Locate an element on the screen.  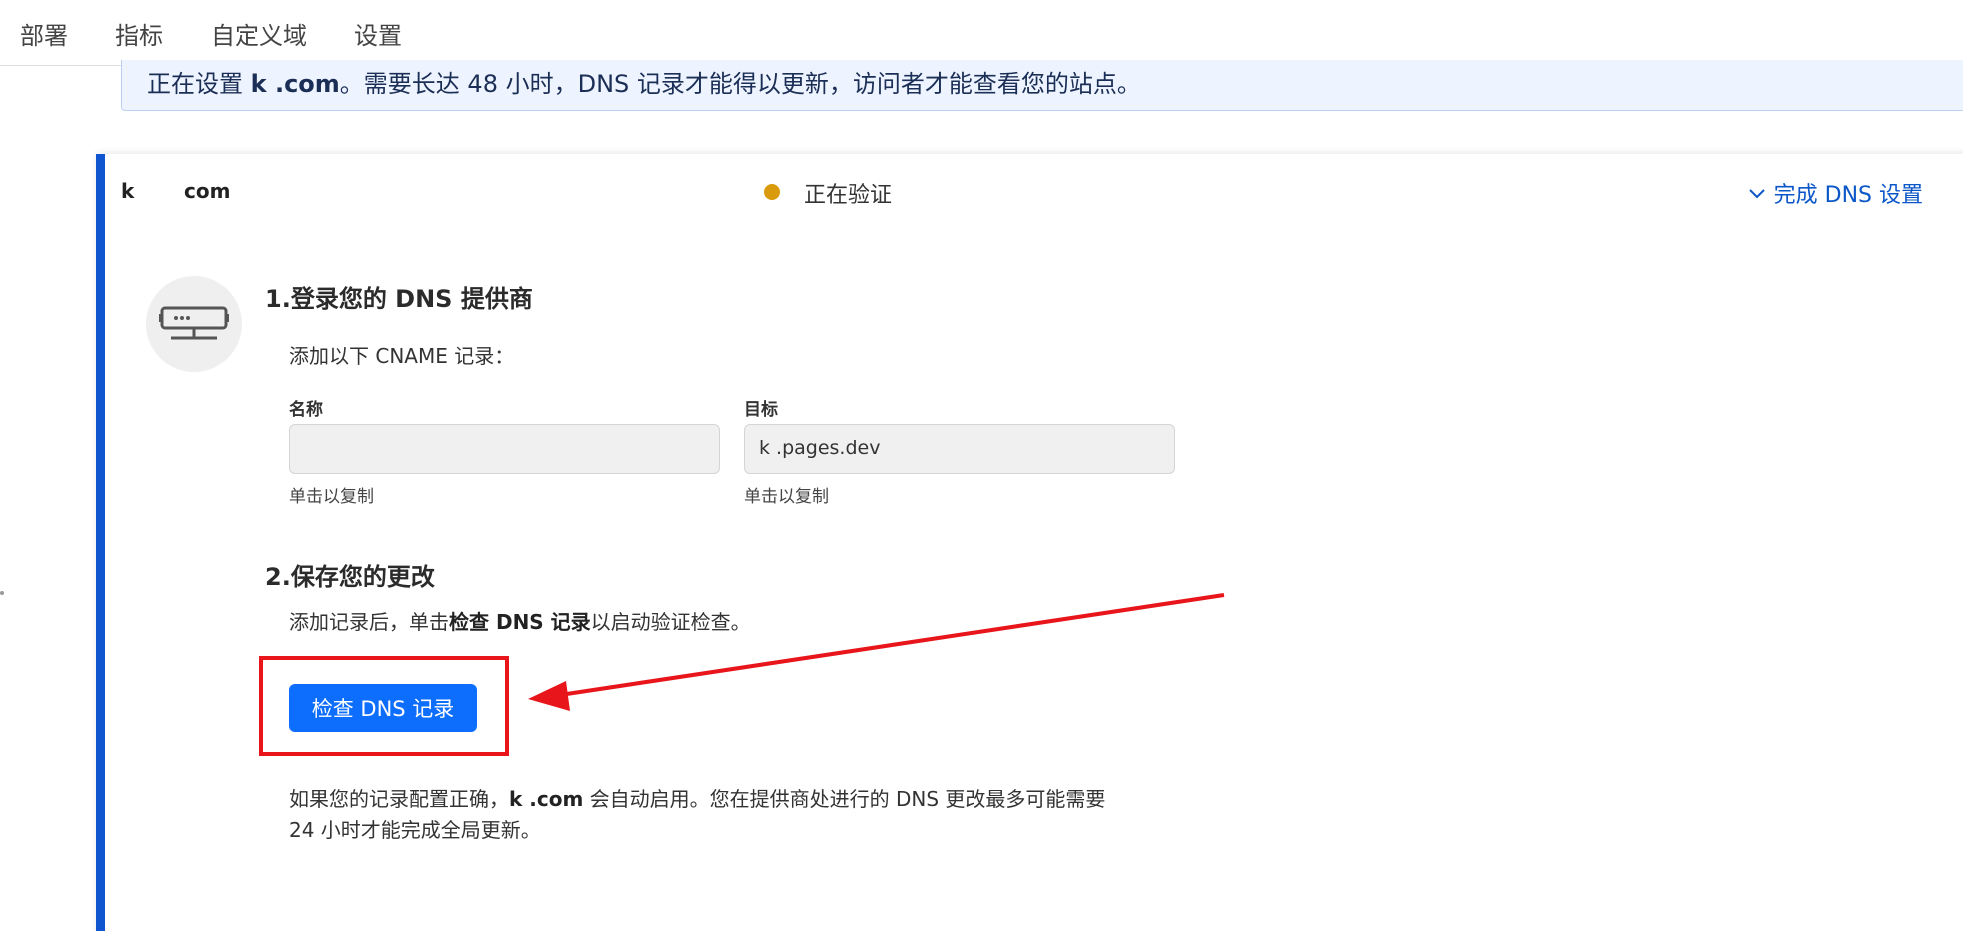
check-dns-records-button: 检查 DNS 记录 is located at coordinates (383, 708).